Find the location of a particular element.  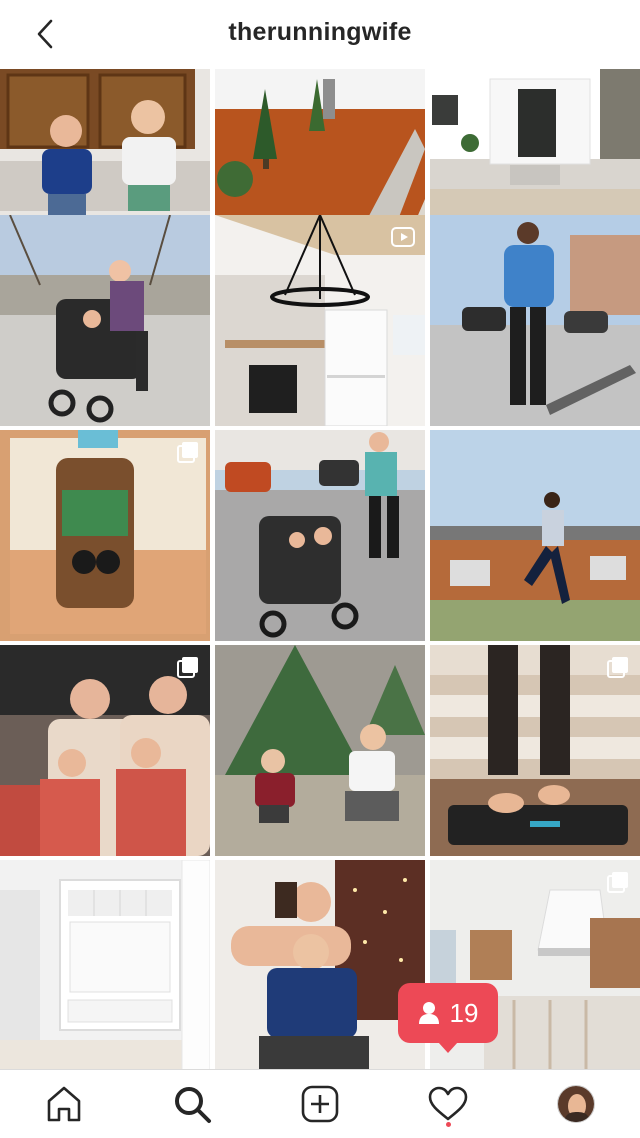

home-icon is located at coordinates (64, 1104).